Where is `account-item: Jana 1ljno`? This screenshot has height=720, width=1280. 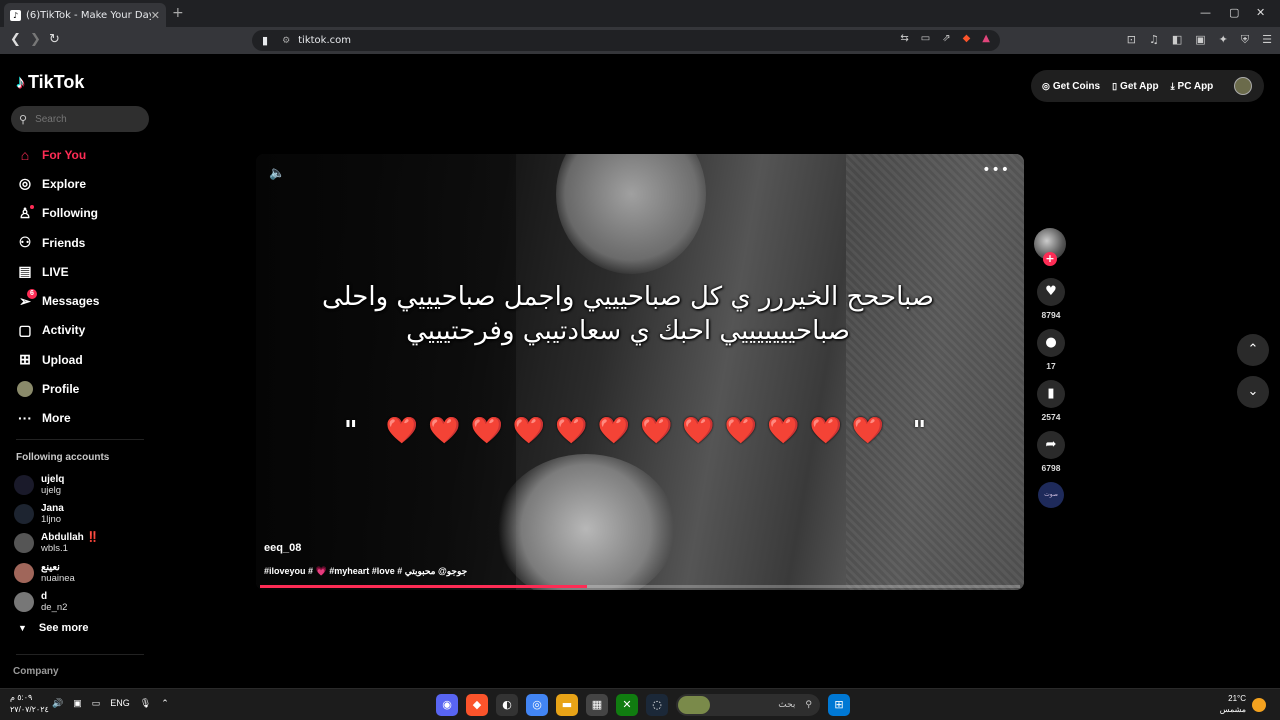 account-item: Jana 1ljno is located at coordinates (56, 513).